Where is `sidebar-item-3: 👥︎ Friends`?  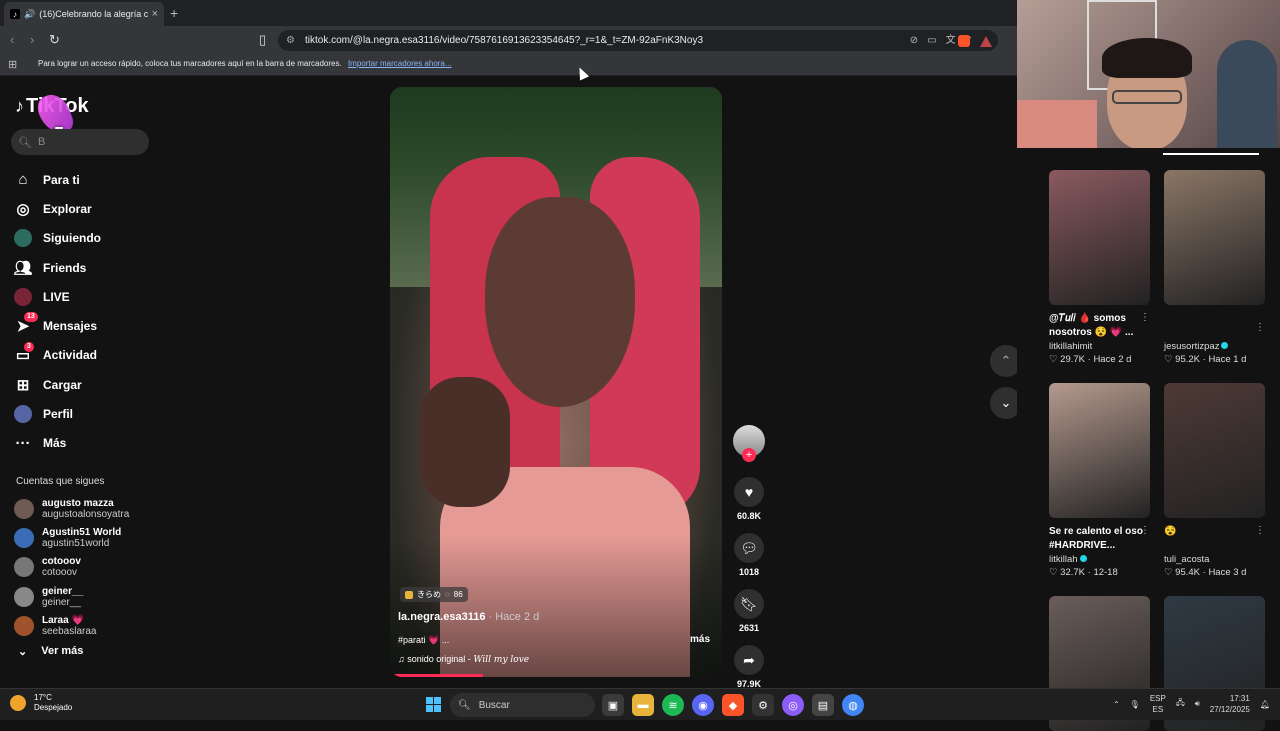
sidebar-item-3: 👥︎ Friends is located at coordinates (57, 267).